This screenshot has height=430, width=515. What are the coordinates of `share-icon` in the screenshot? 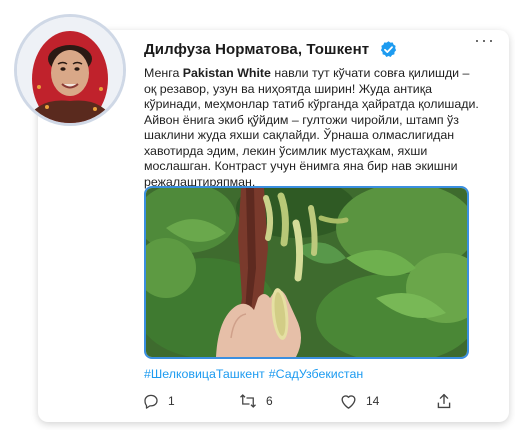 It's located at (444, 401).